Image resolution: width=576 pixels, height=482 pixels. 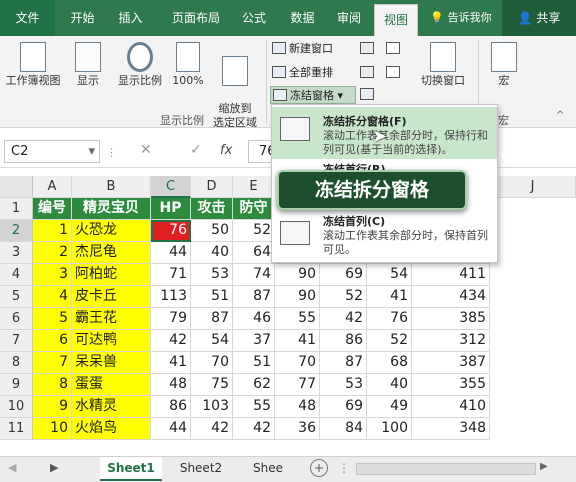 I want to click on table-cell: 精灵宝贝, so click(x=111, y=209).